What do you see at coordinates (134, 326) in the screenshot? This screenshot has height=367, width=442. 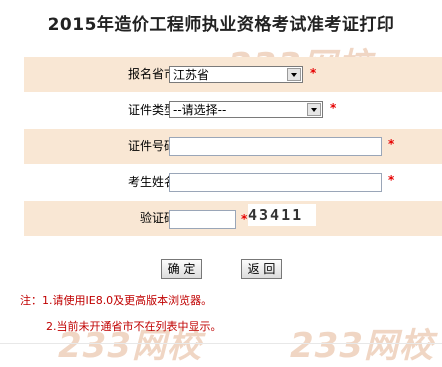 I see `note-line-2: 2.当前未开通省市不在列表中显示。` at bounding box center [134, 326].